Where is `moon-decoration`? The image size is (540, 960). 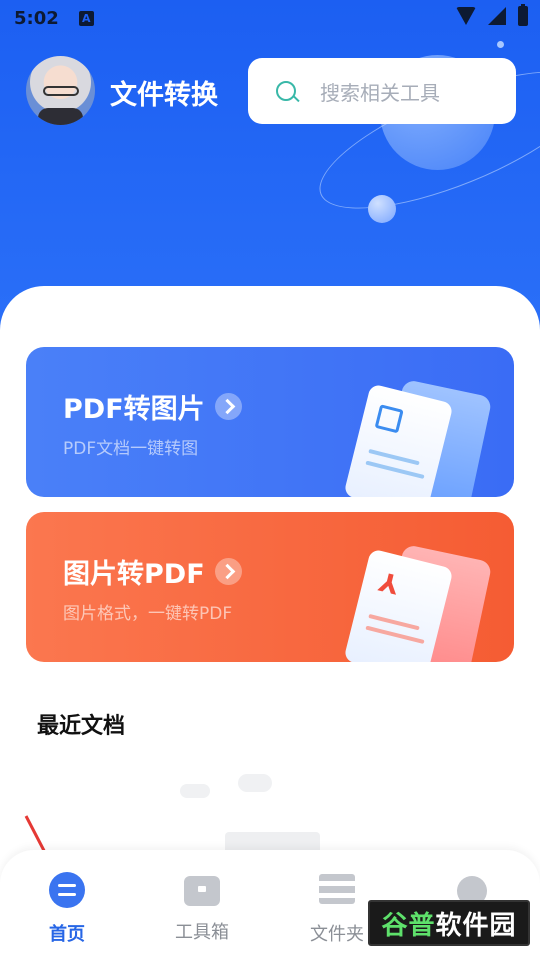
moon-decoration is located at coordinates (382, 209).